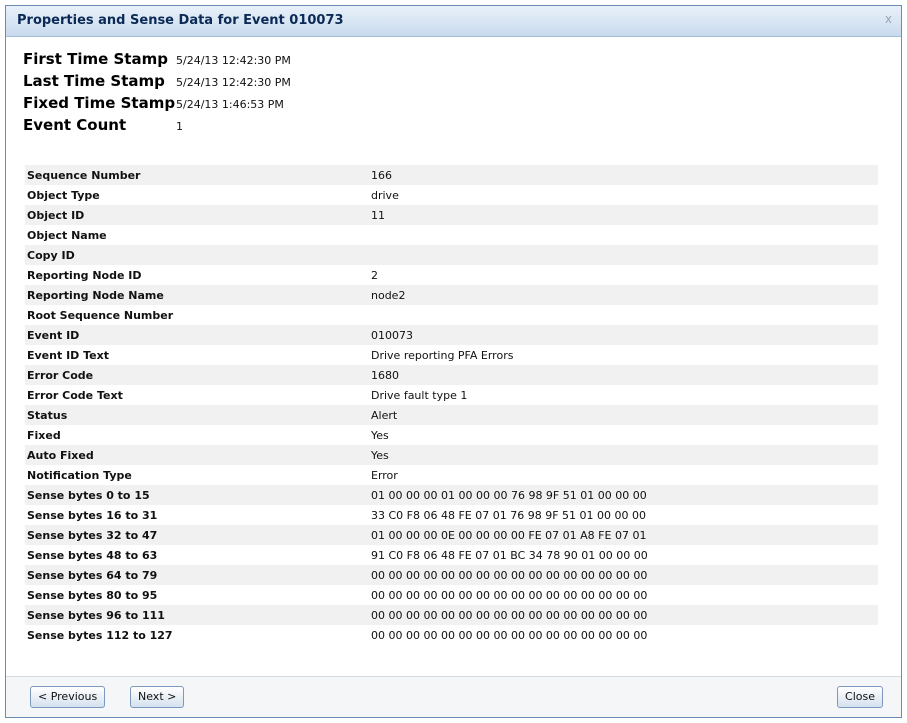  I want to click on property-row: Object ID 11, so click(451, 215).